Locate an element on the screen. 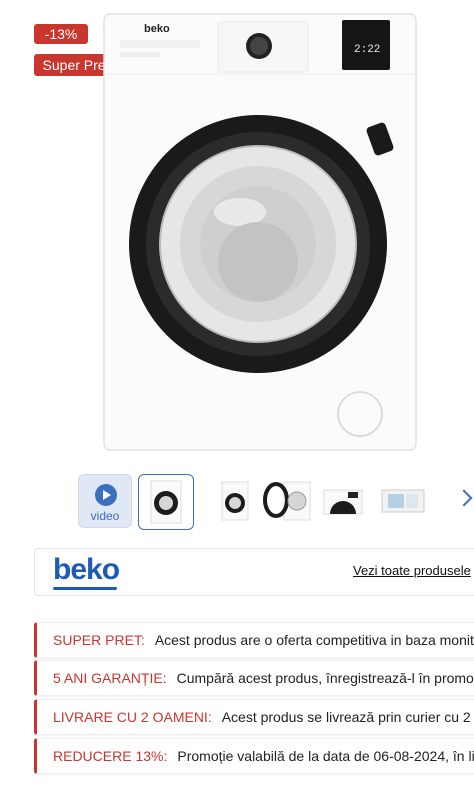 The width and height of the screenshot is (474, 789). view-all-products-link: Vezi toate produsele is located at coordinates (412, 570).